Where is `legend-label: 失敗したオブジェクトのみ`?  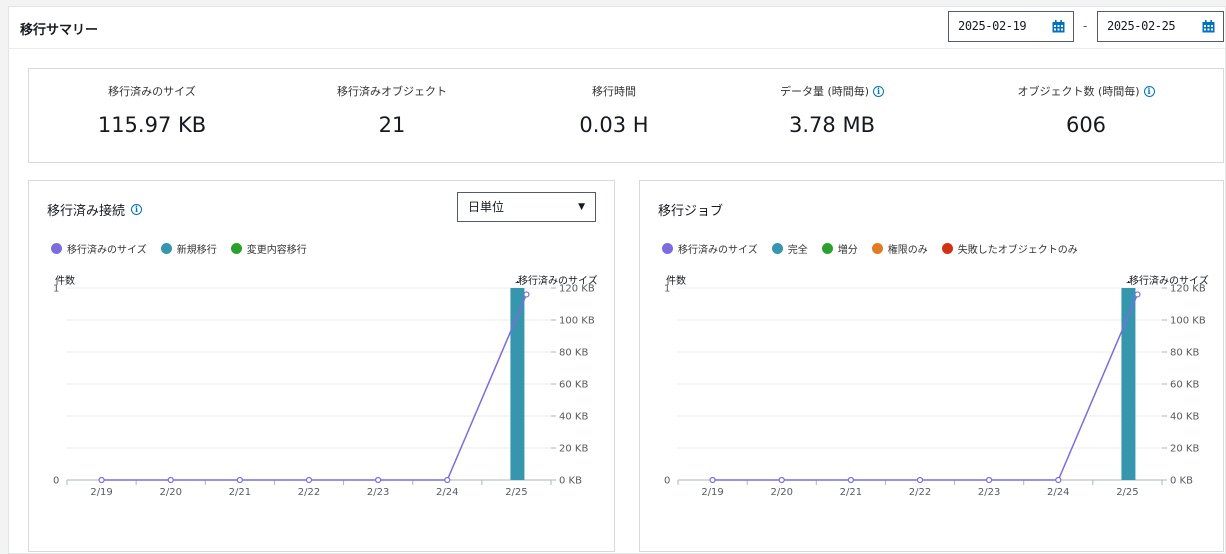
legend-label: 失敗したオブジェクトのみ is located at coordinates (1017, 250).